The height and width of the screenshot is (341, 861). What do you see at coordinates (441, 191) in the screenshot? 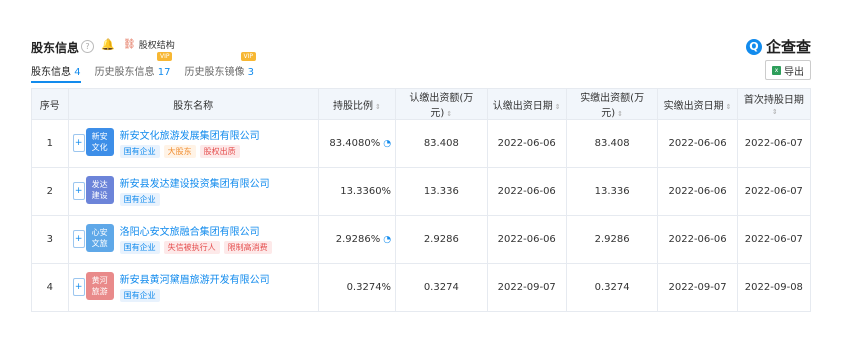
I see `sub-amount-cell: 13.336` at bounding box center [441, 191].